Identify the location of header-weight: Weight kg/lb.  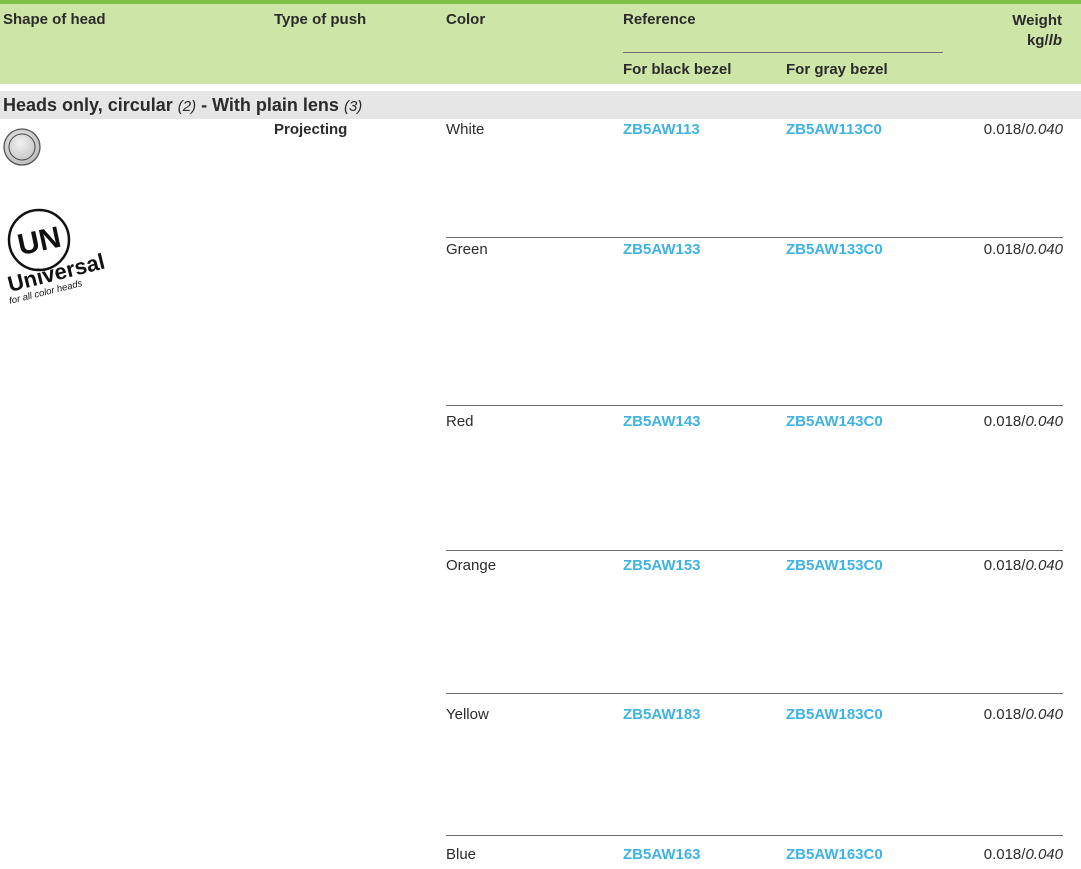
(1021, 31).